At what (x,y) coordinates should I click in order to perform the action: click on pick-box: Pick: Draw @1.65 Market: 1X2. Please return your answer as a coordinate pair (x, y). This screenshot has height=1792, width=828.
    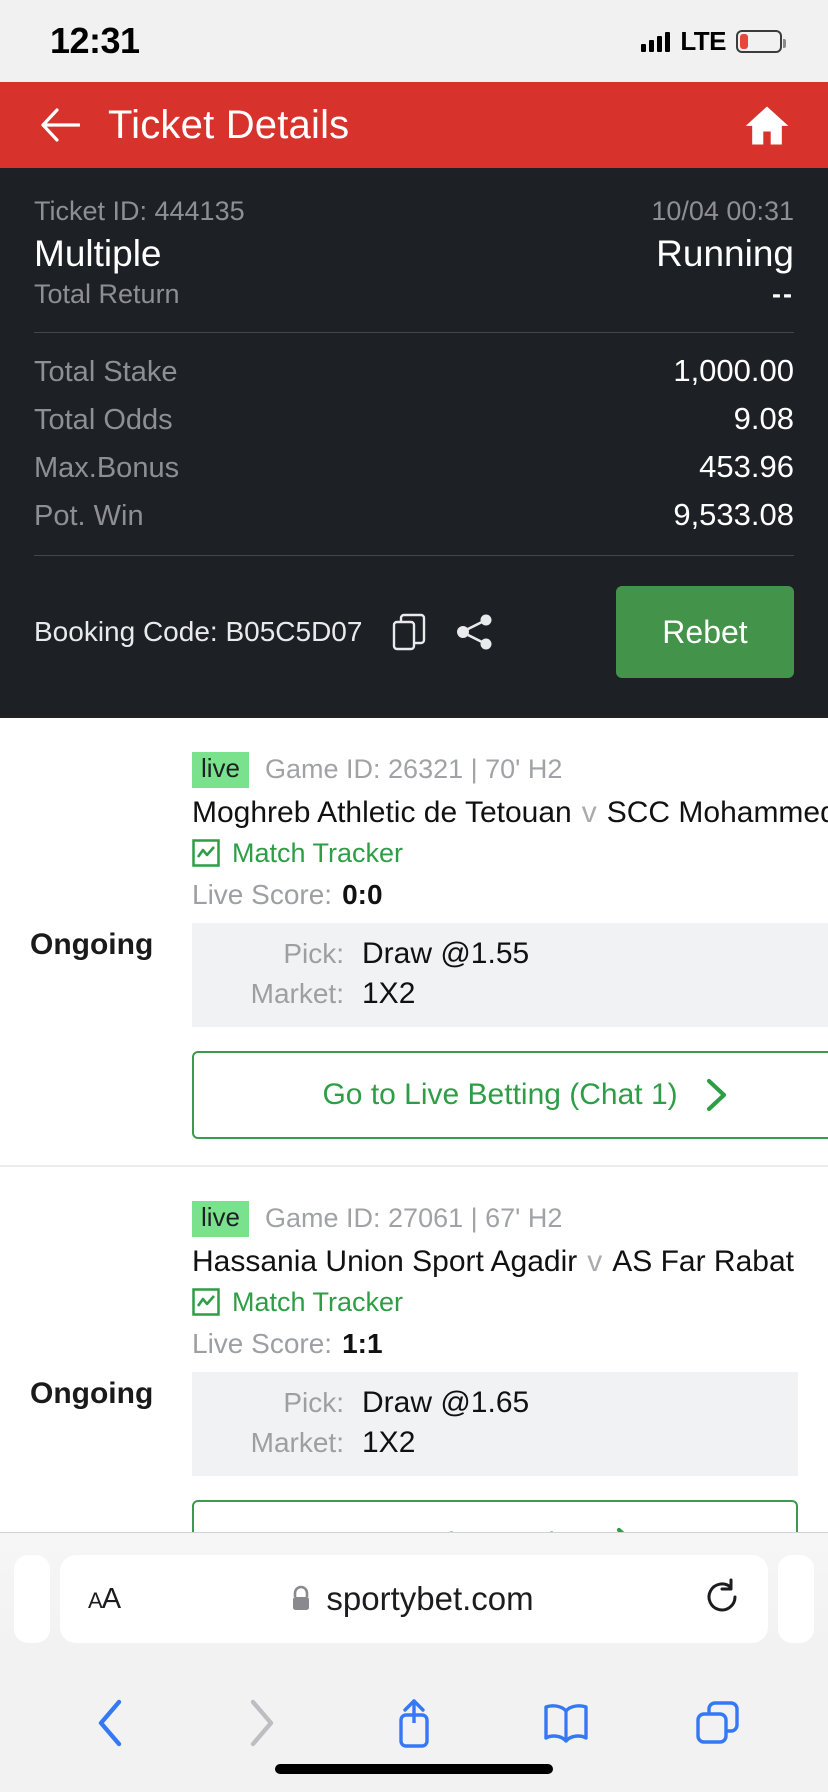
    Looking at the image, I should click on (495, 1423).